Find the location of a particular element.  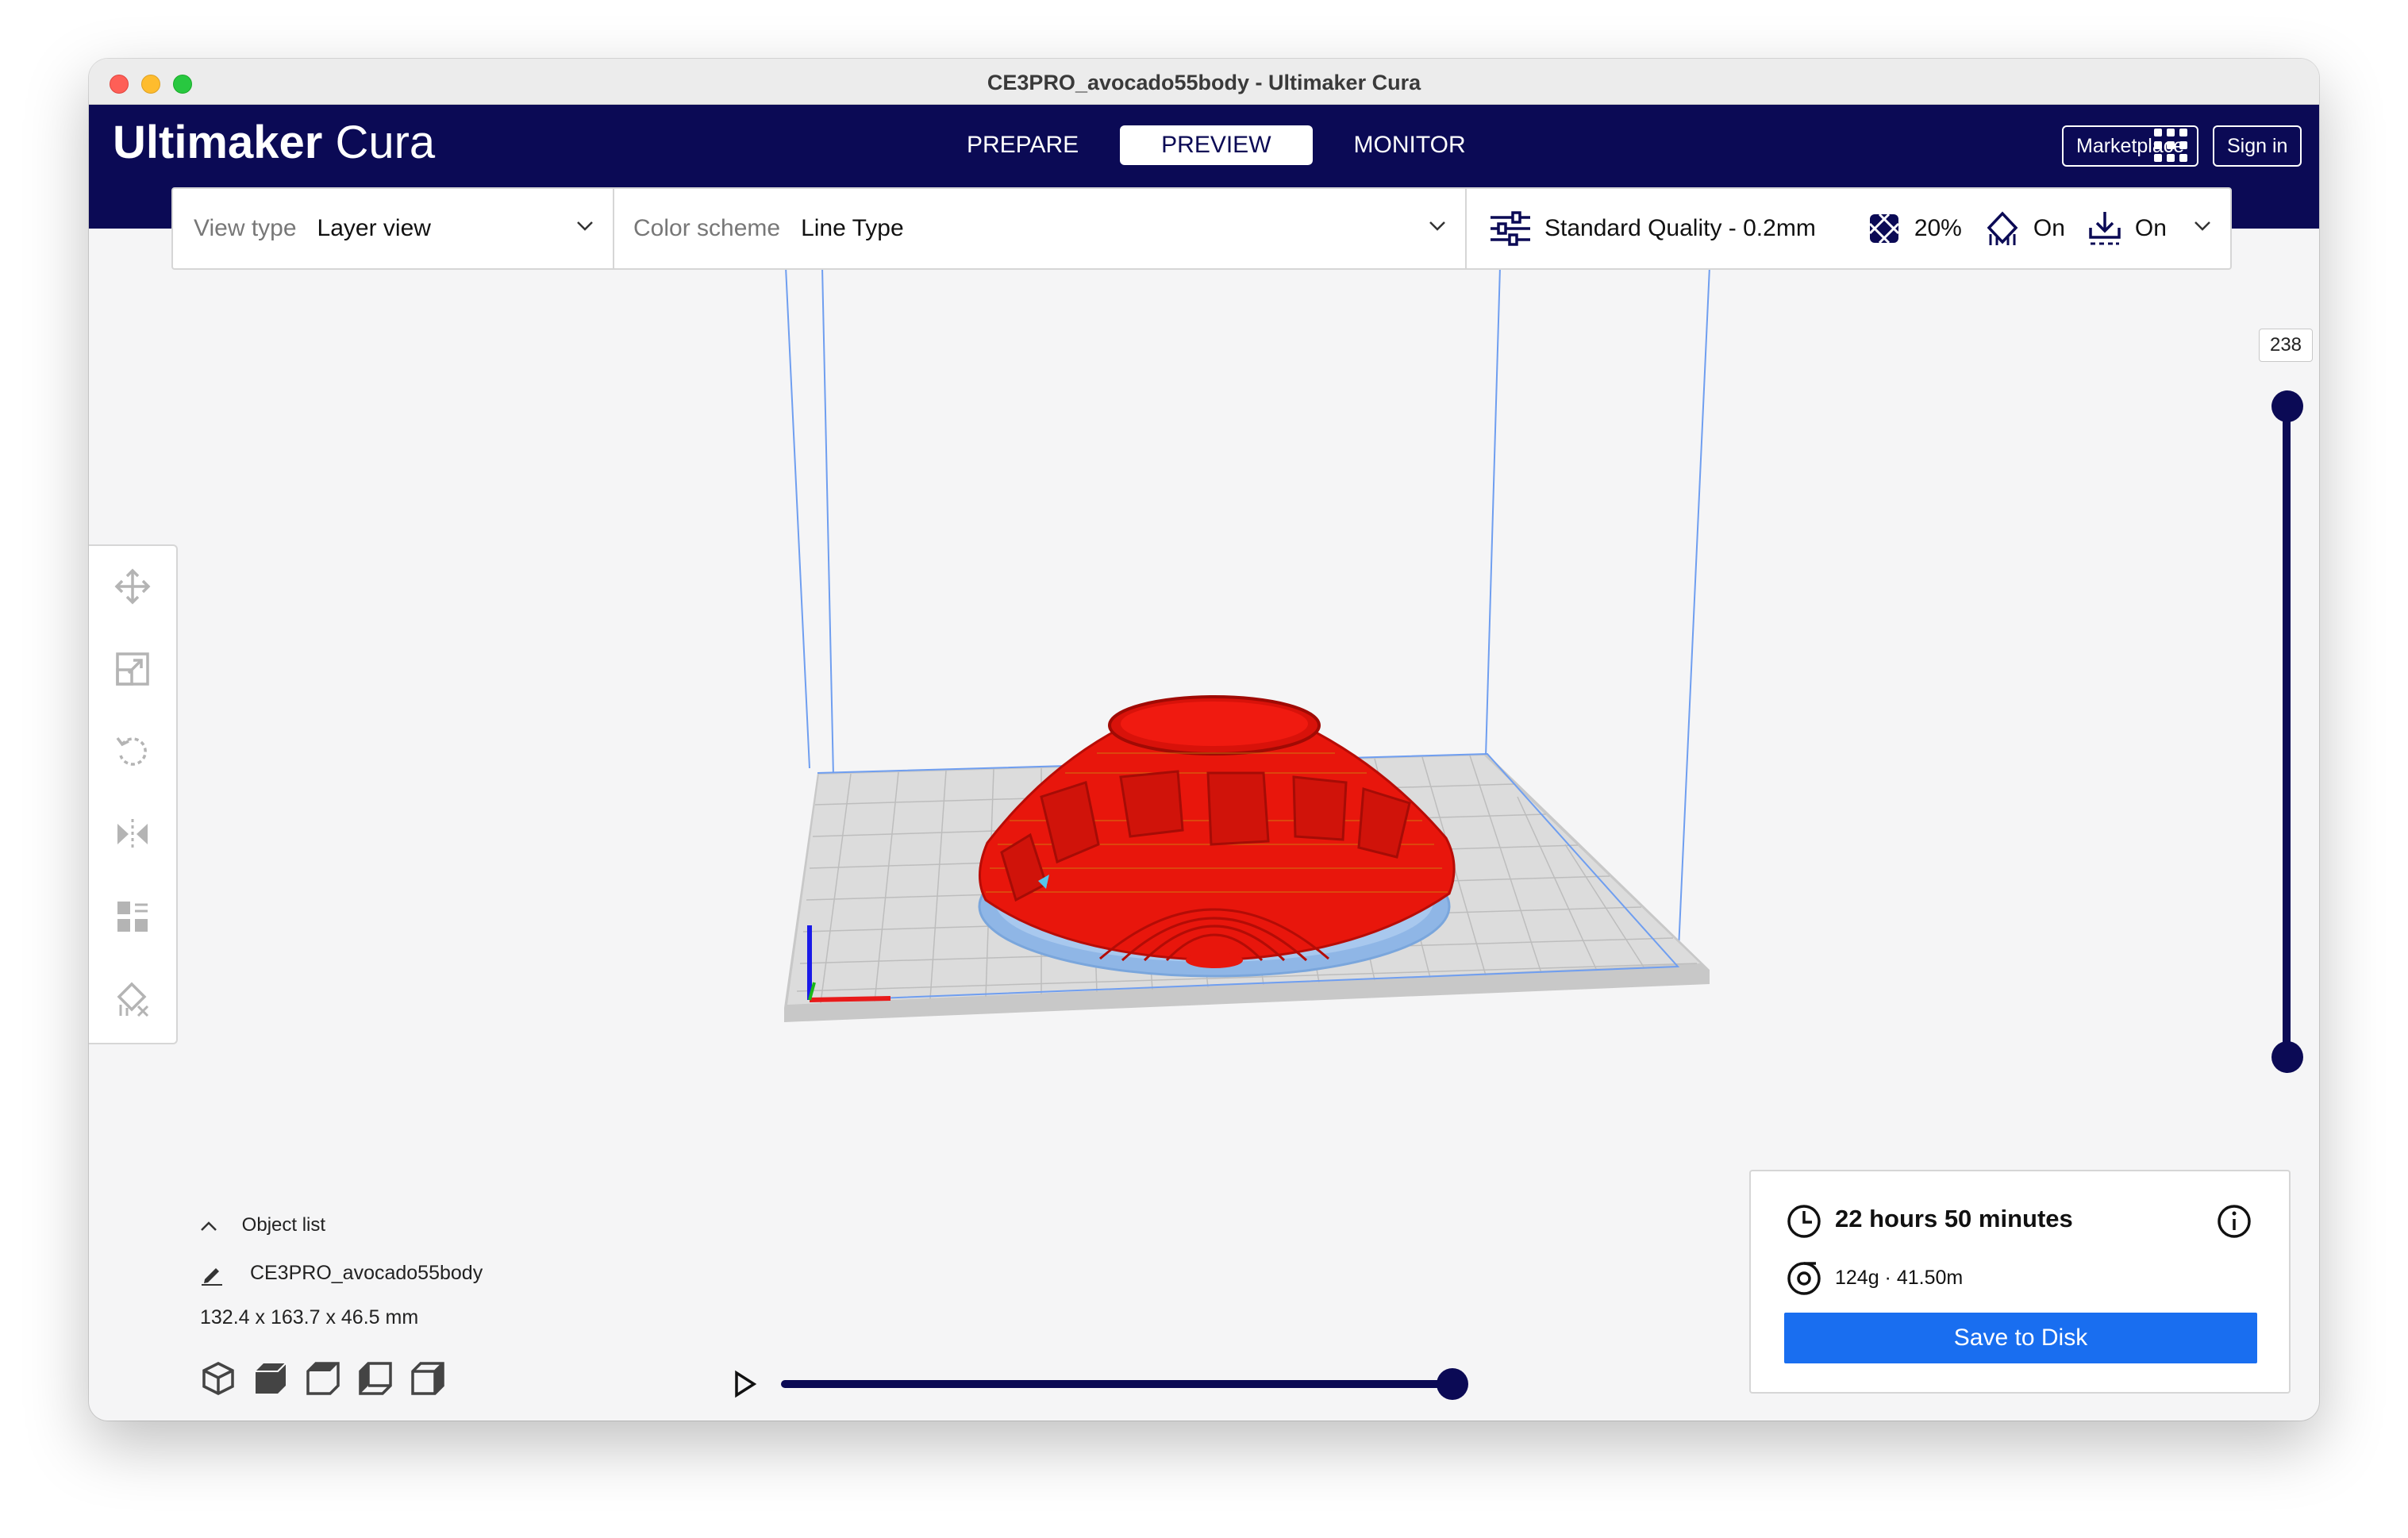

support-value: On is located at coordinates (2049, 228).